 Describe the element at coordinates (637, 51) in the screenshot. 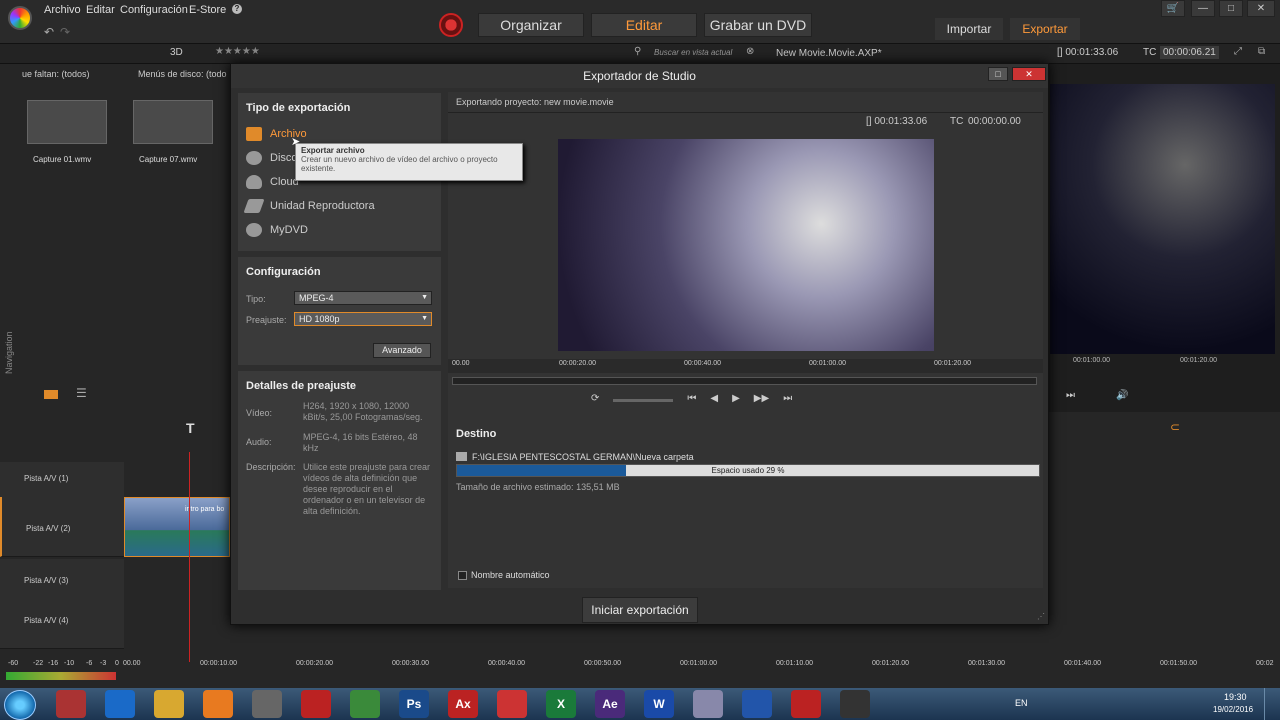

I see `search-icon: ⚲` at that location.